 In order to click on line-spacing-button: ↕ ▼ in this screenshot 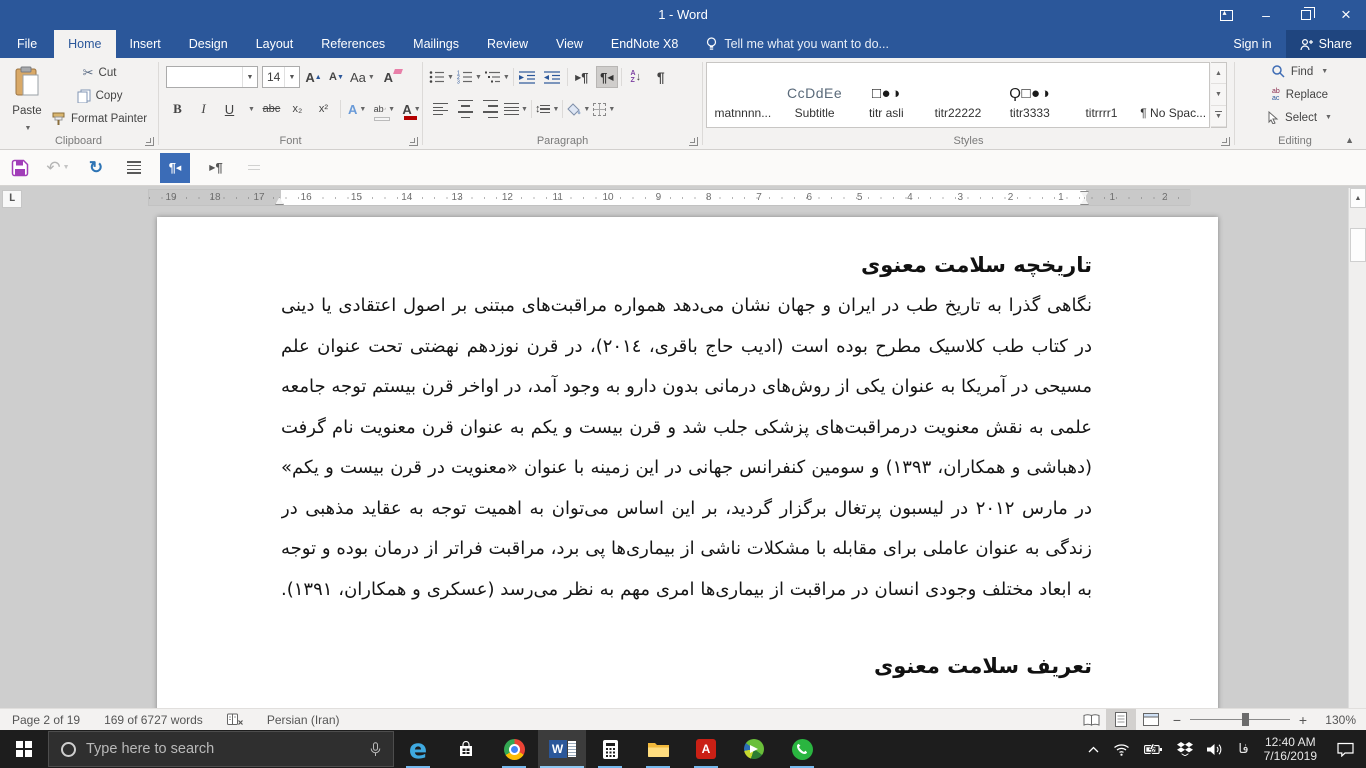, I will do `click(547, 109)`.